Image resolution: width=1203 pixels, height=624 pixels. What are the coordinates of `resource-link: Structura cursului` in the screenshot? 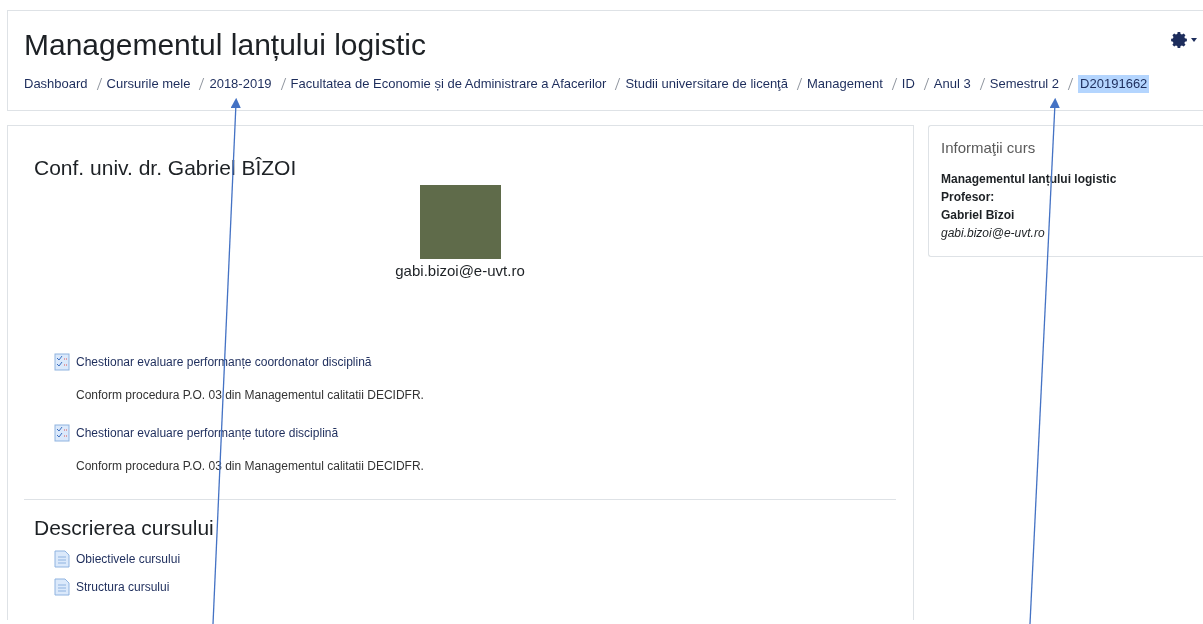 It's located at (123, 587).